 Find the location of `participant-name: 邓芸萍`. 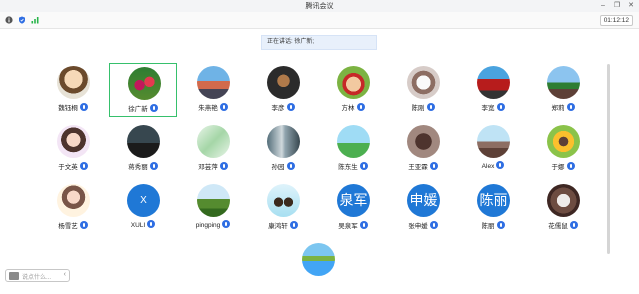

participant-name: 邓芸萍 is located at coordinates (208, 167).